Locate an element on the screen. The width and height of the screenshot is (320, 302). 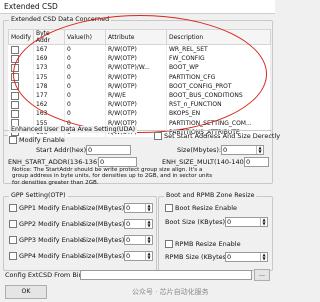
enh-start-input: 0 is located at coordinates (117, 162).